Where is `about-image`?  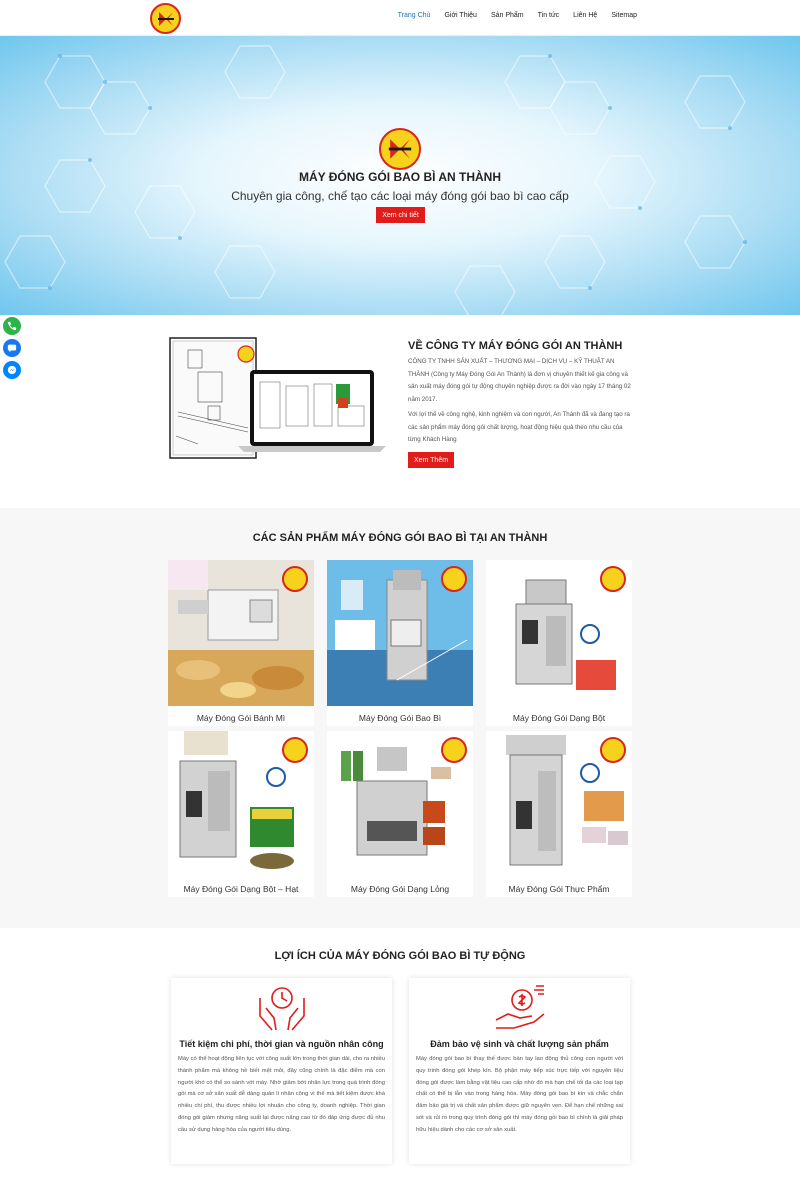 about-image is located at coordinates (278, 399).